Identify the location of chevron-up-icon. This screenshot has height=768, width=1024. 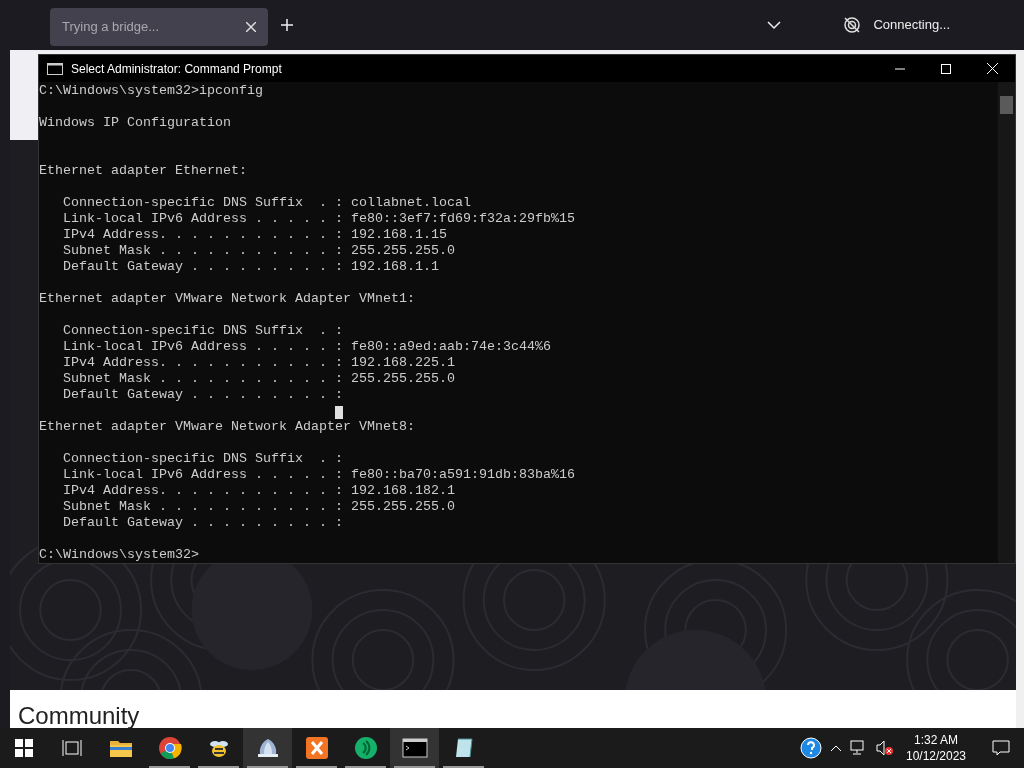
(836, 748).